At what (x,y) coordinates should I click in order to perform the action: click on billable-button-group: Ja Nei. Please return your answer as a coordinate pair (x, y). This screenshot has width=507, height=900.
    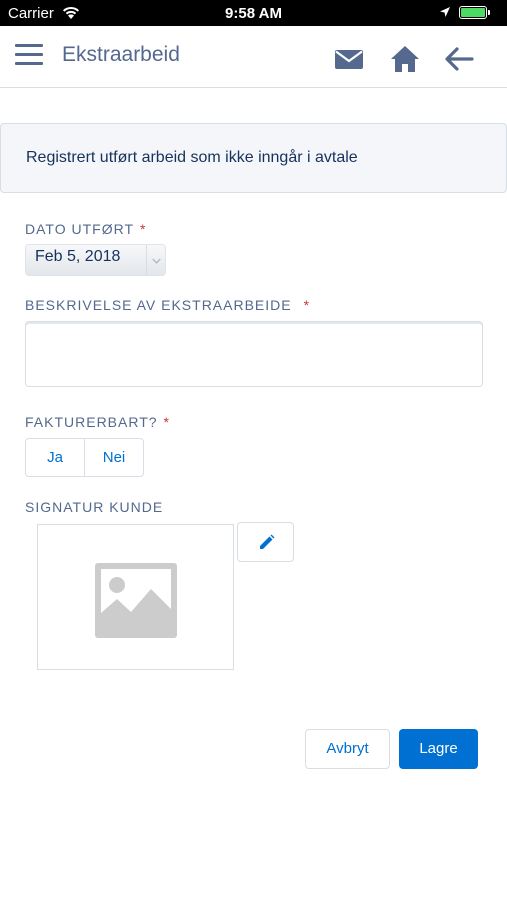
    Looking at the image, I should click on (84, 457).